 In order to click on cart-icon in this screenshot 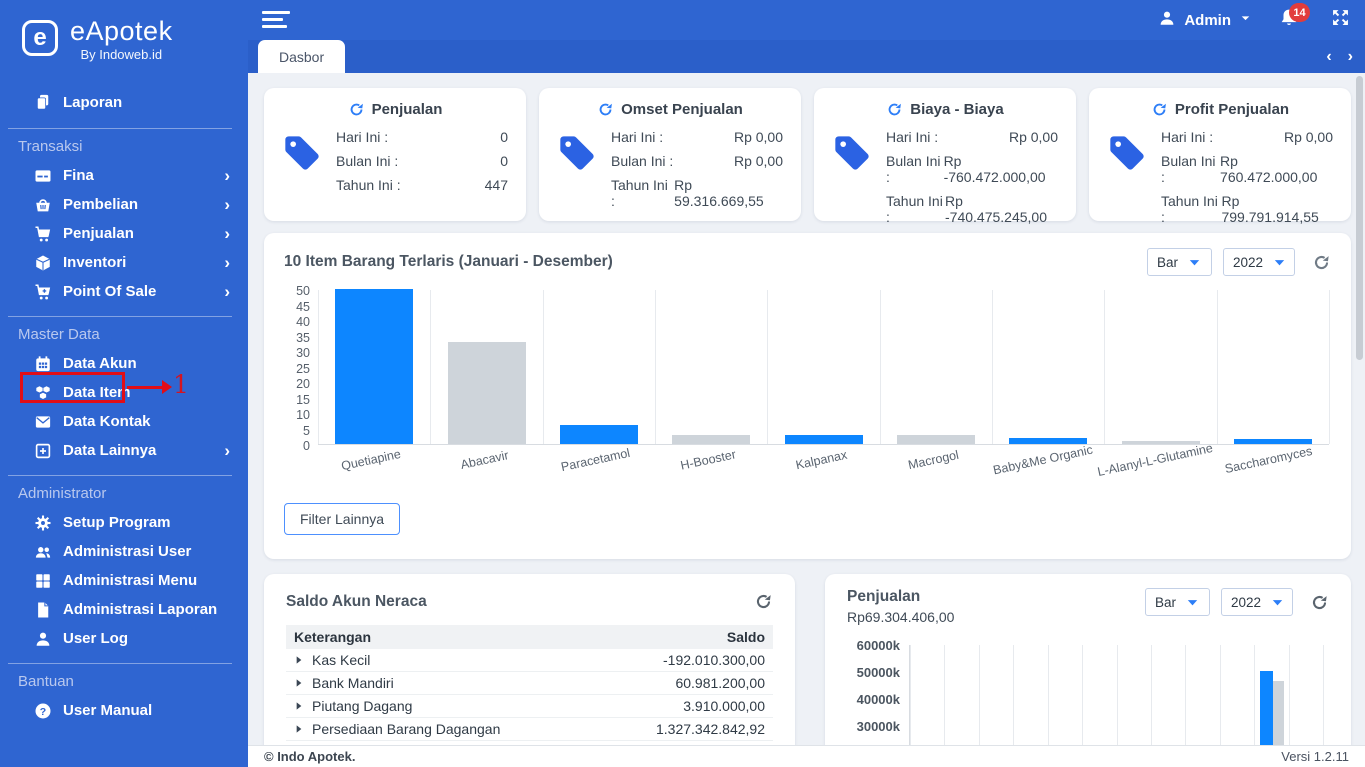, I will do `click(43, 234)`.